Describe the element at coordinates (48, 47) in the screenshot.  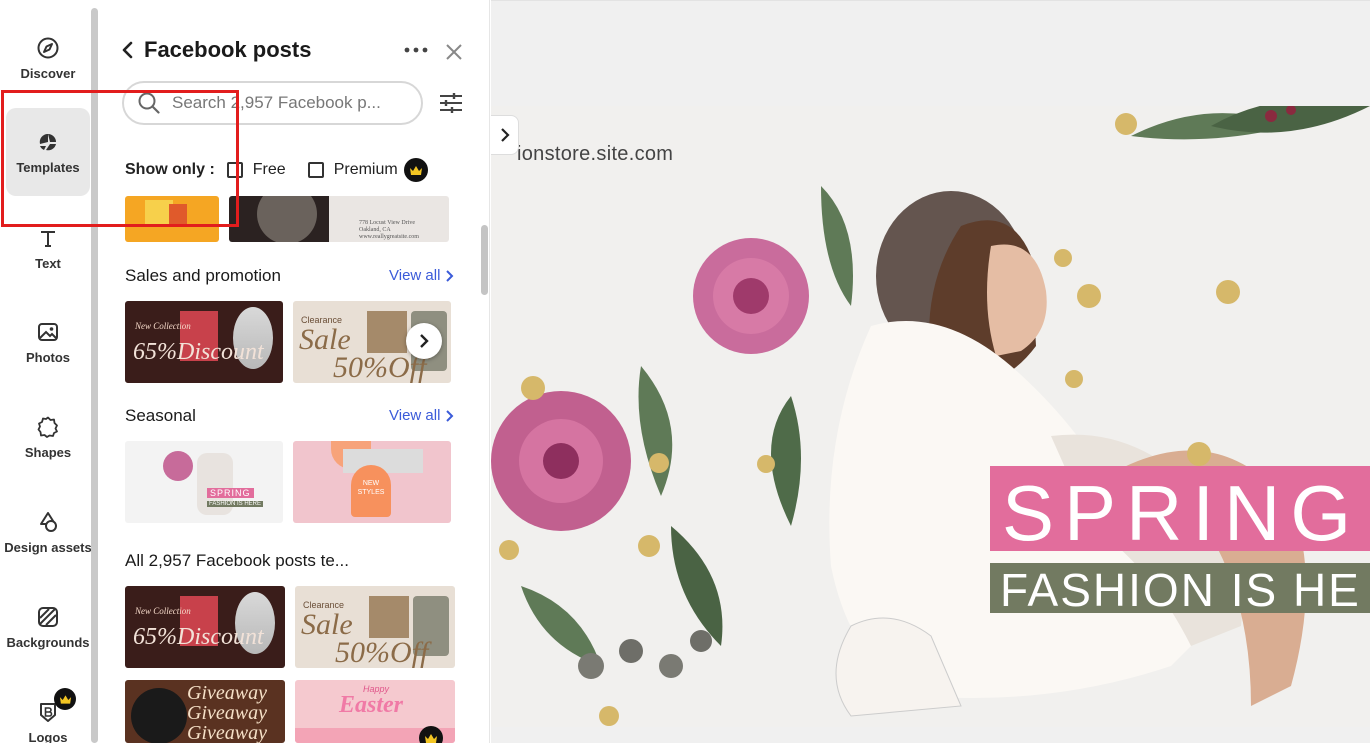
I see `compass-icon` at that location.